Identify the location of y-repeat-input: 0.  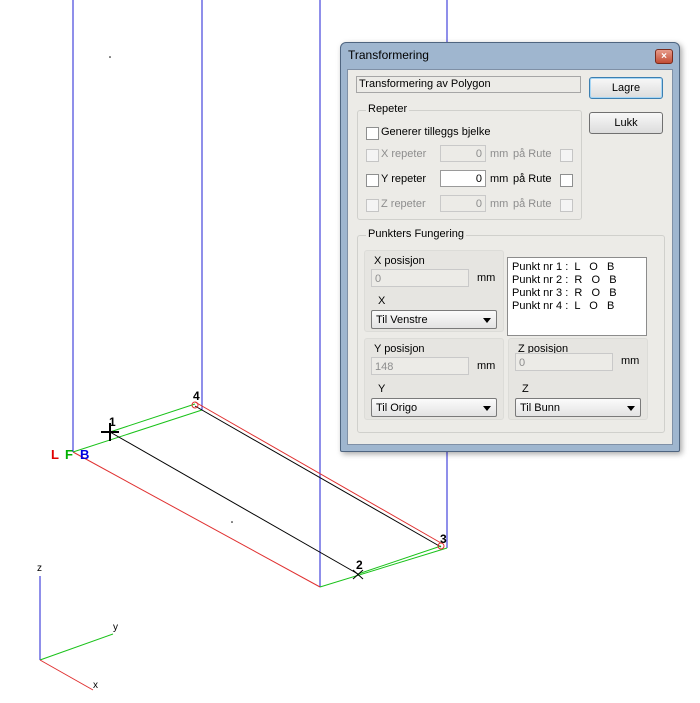
(463, 178).